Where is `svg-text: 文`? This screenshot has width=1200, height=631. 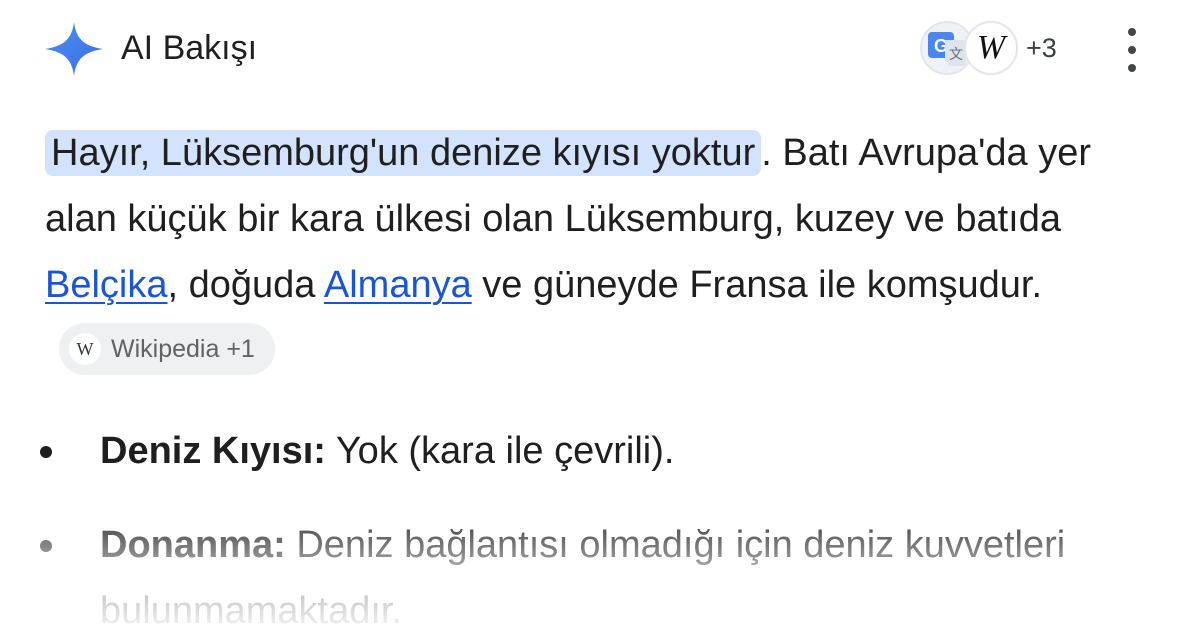 svg-text: 文 is located at coordinates (956, 55).